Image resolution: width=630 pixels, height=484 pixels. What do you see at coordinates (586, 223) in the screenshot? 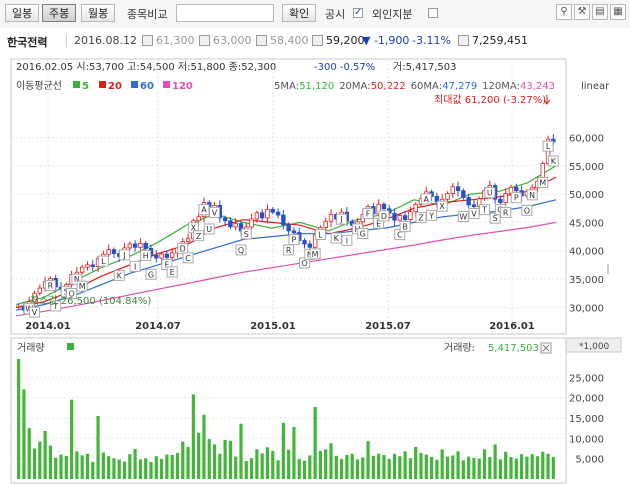
I see `price-tick-label: 45,000` at bounding box center [586, 223].